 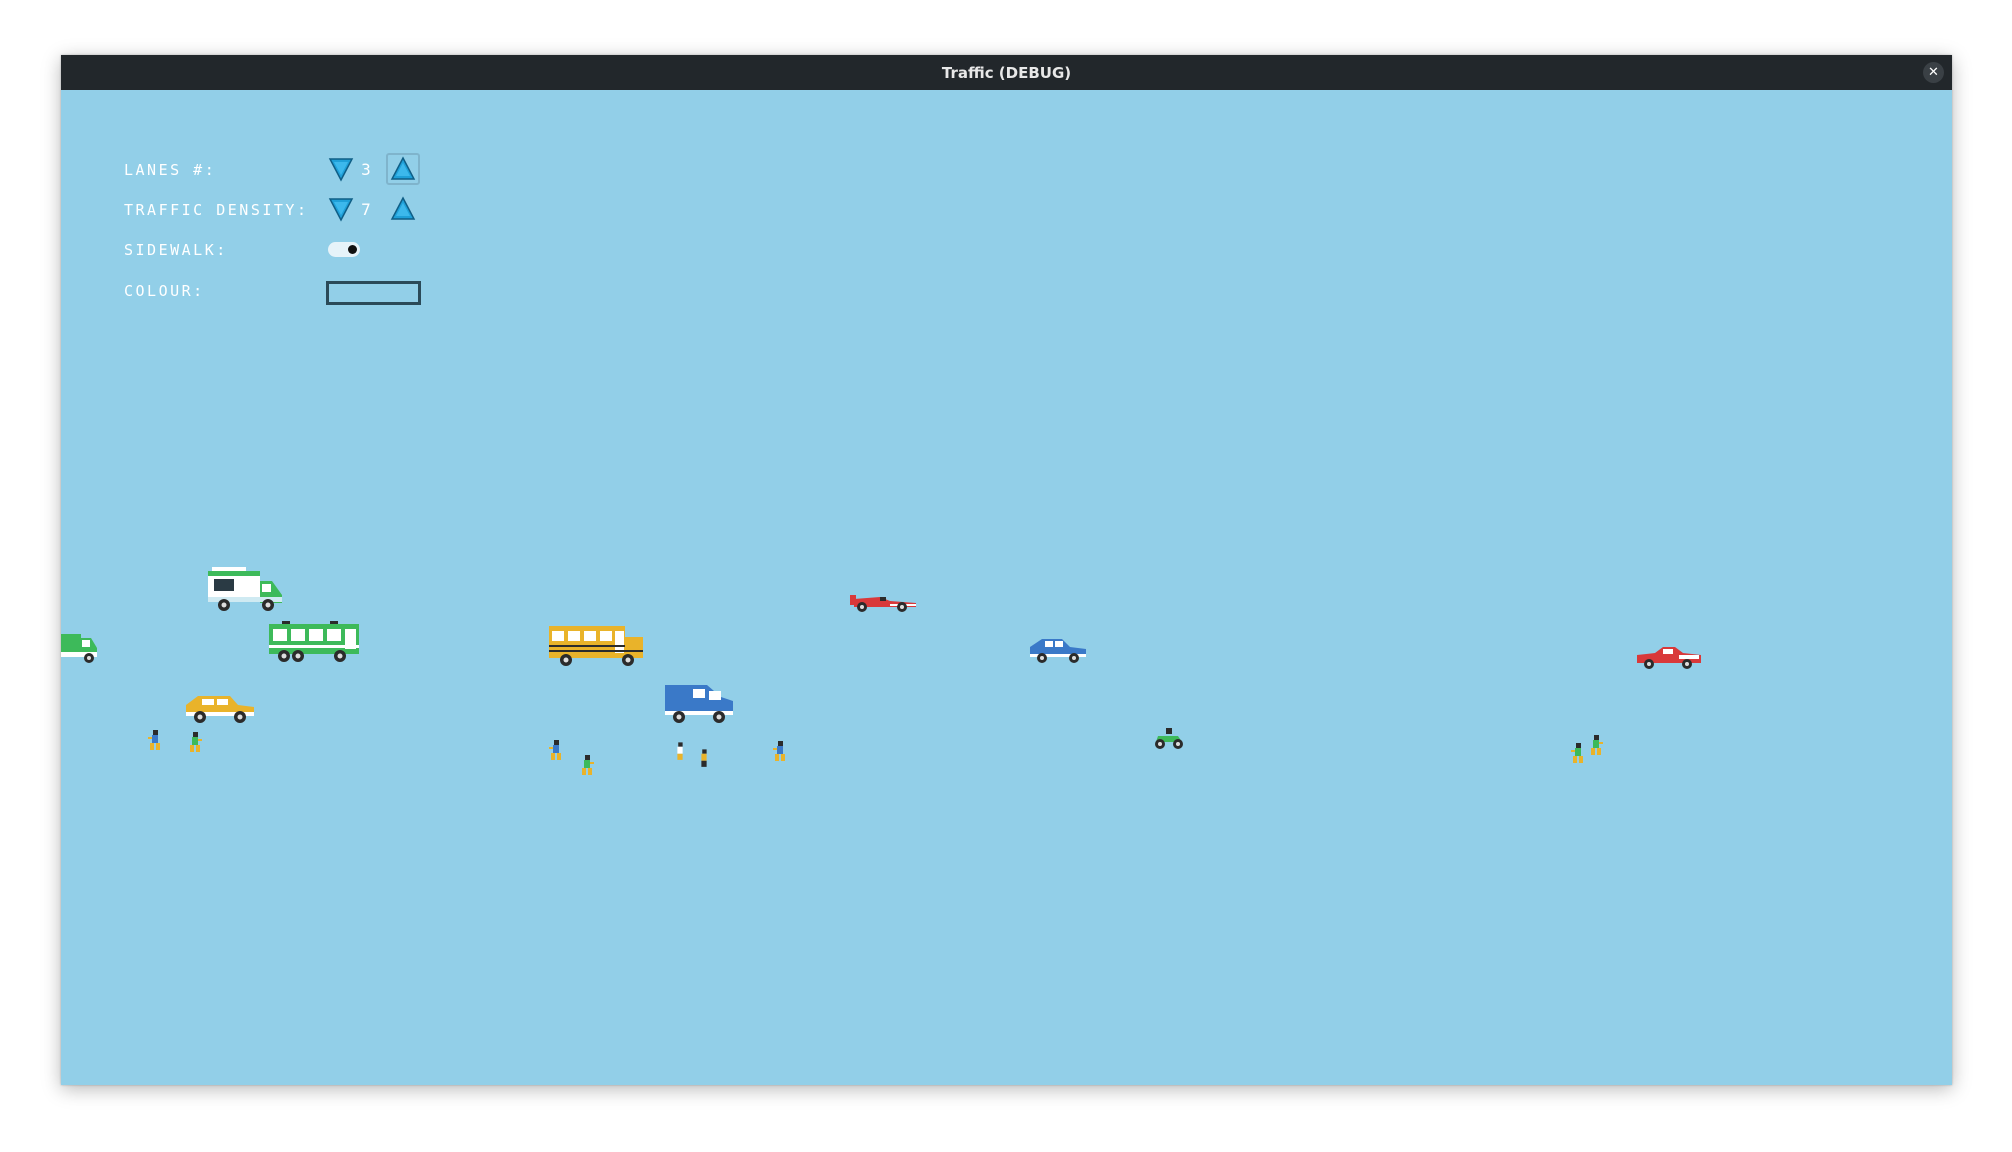 What do you see at coordinates (373, 293) in the screenshot?
I see `colour-picker` at bounding box center [373, 293].